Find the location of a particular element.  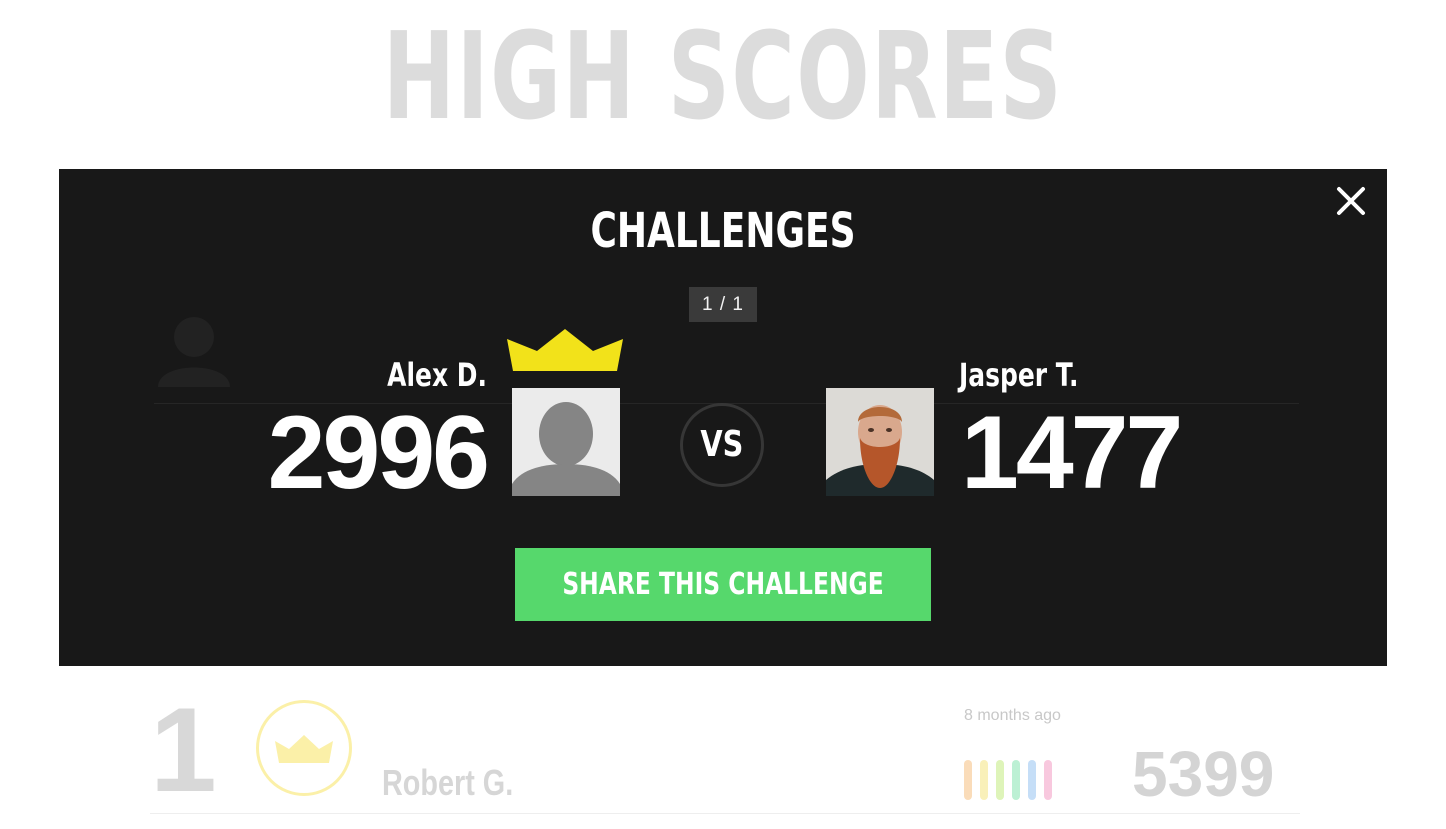

ghost-avatar-icon is located at coordinates (194, 352).